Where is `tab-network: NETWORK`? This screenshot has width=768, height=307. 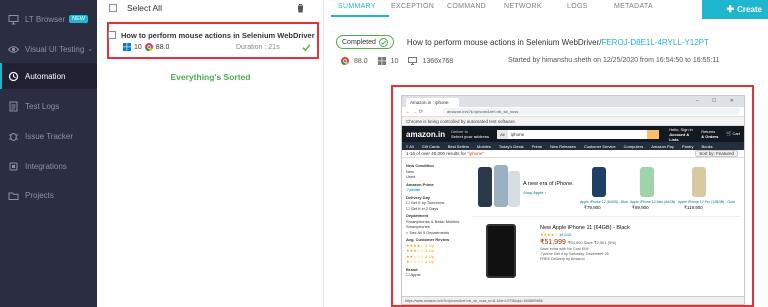 tab-network: NETWORK is located at coordinates (523, 6).